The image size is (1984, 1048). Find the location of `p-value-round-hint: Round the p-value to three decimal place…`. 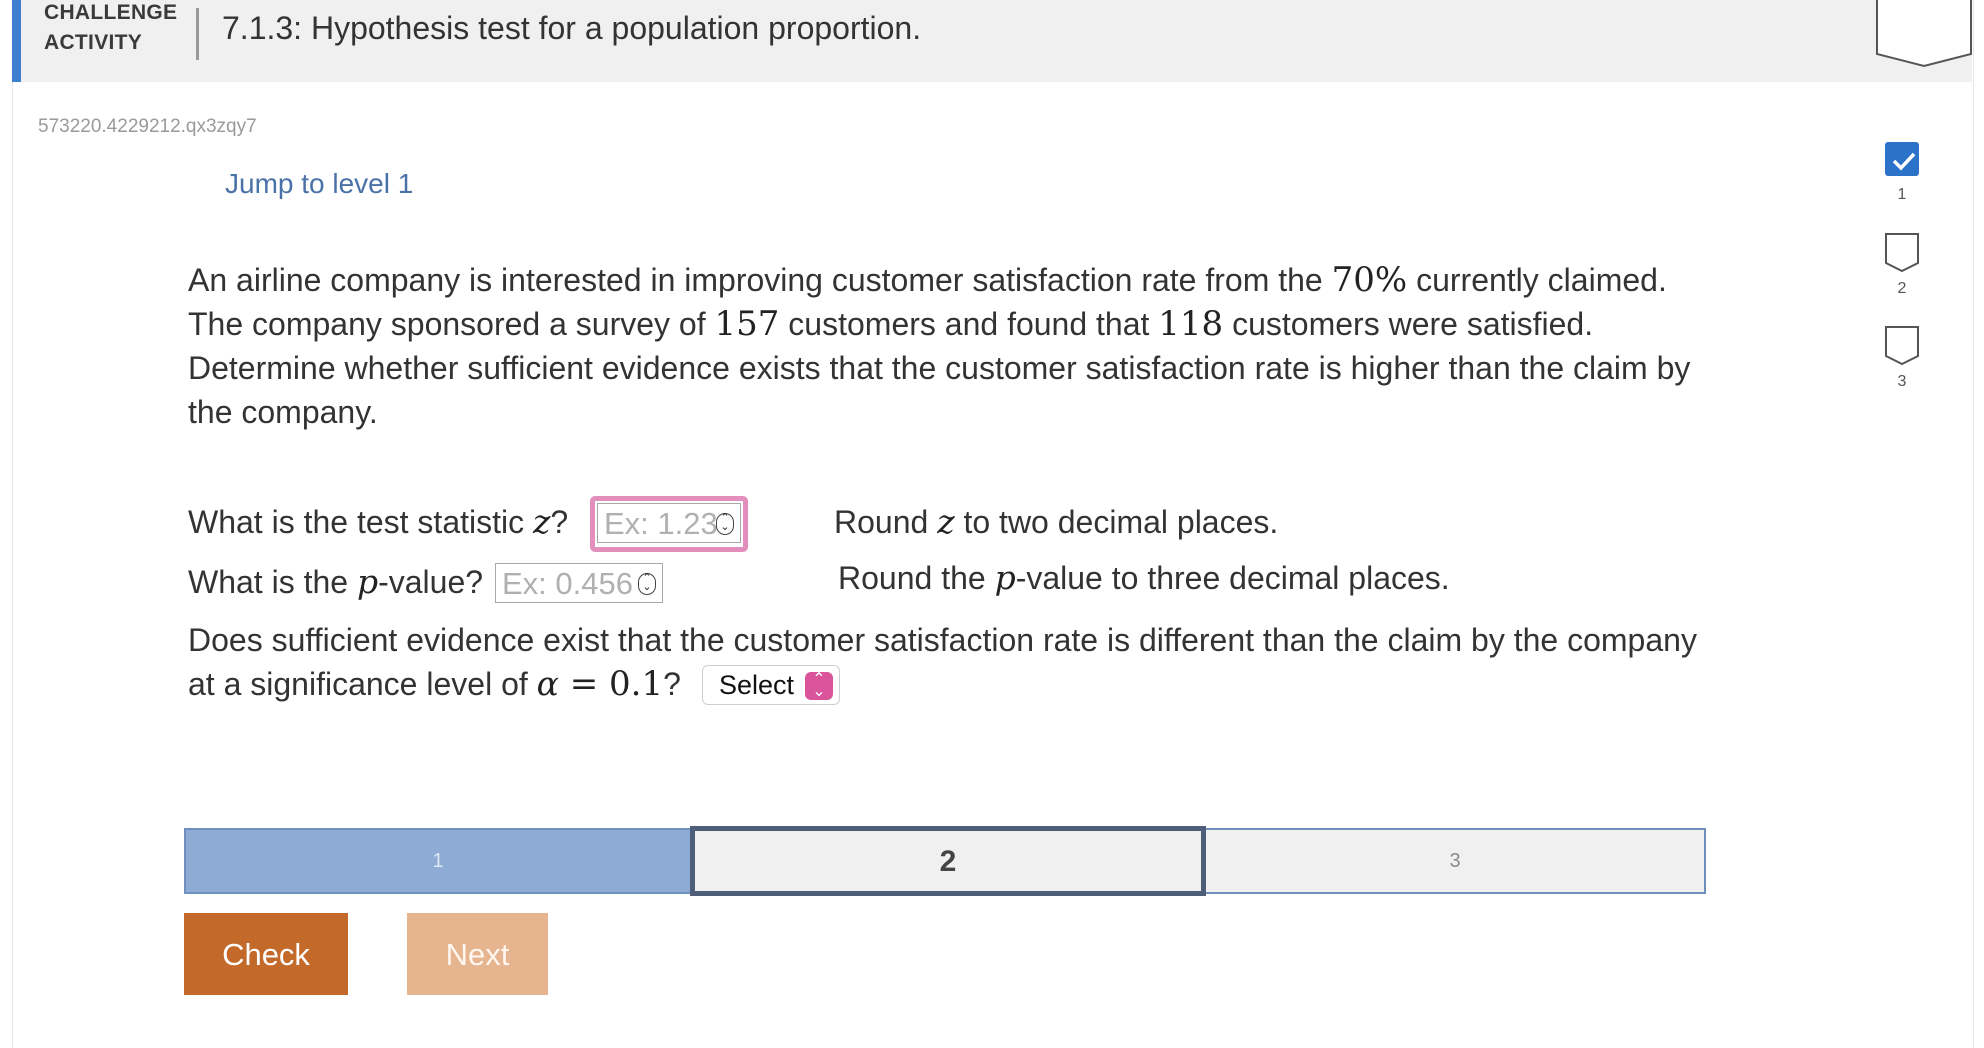

p-value-round-hint: Round the p-value to three decimal place… is located at coordinates (1144, 577).